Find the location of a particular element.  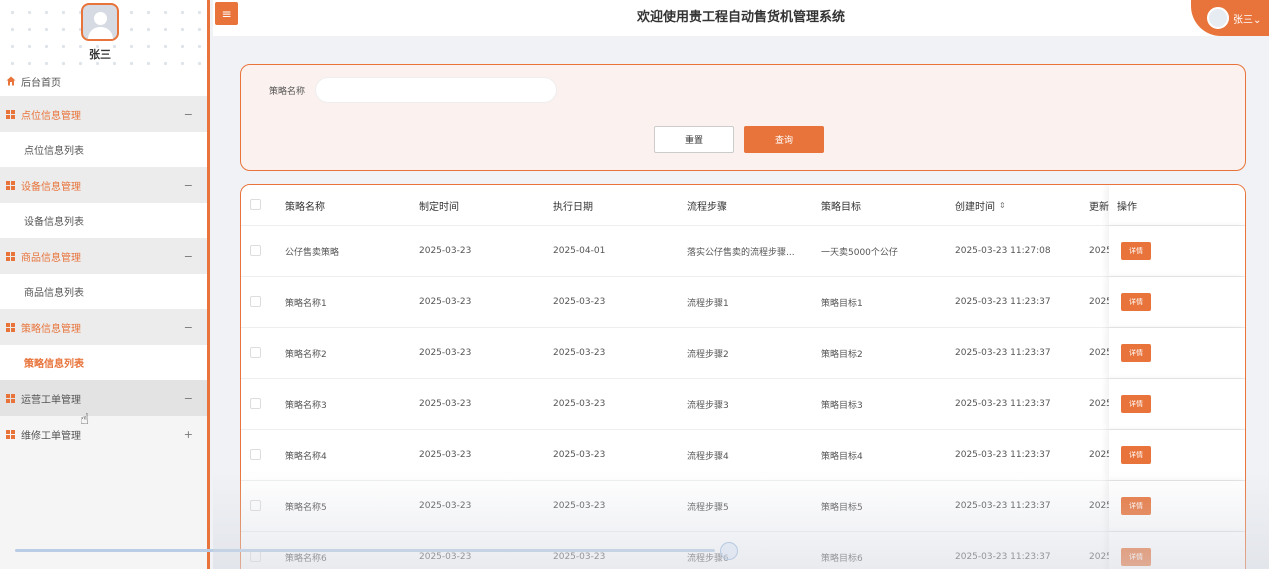

sidebar-group-device: 设备信息管理 − is located at coordinates (103, 185).